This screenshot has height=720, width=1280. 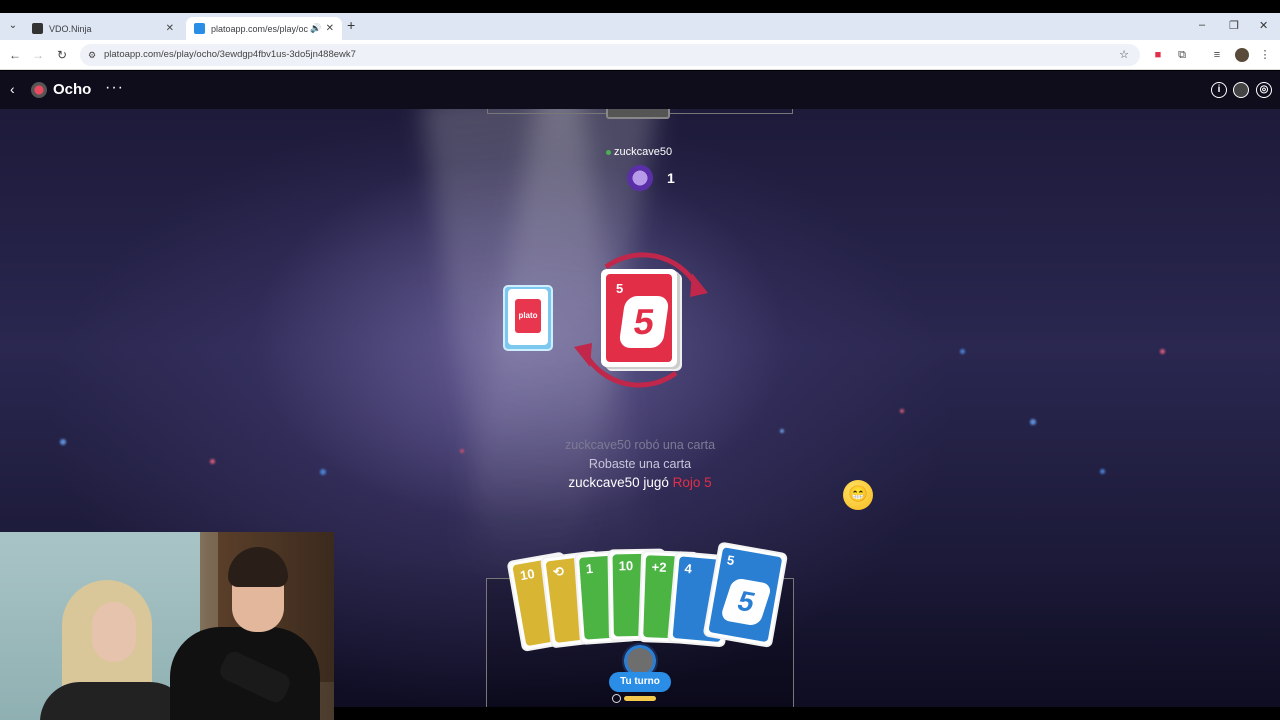 I want to click on plato-logo: plato, so click(x=528, y=316).